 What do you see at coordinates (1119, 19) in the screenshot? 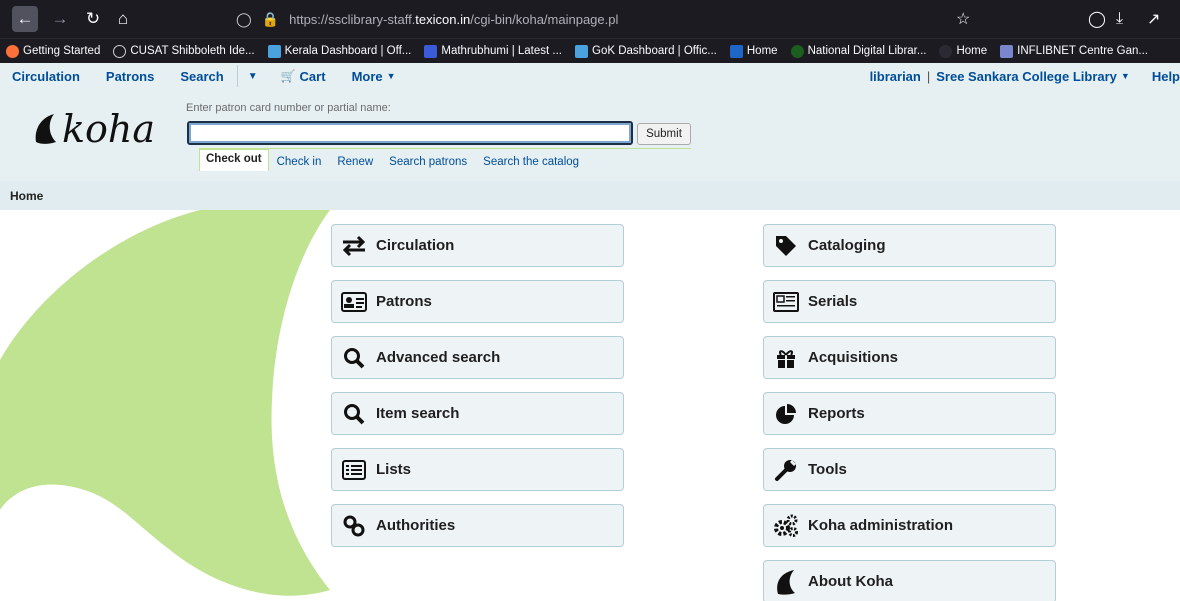
I see `download-icon: ⤓` at bounding box center [1119, 19].